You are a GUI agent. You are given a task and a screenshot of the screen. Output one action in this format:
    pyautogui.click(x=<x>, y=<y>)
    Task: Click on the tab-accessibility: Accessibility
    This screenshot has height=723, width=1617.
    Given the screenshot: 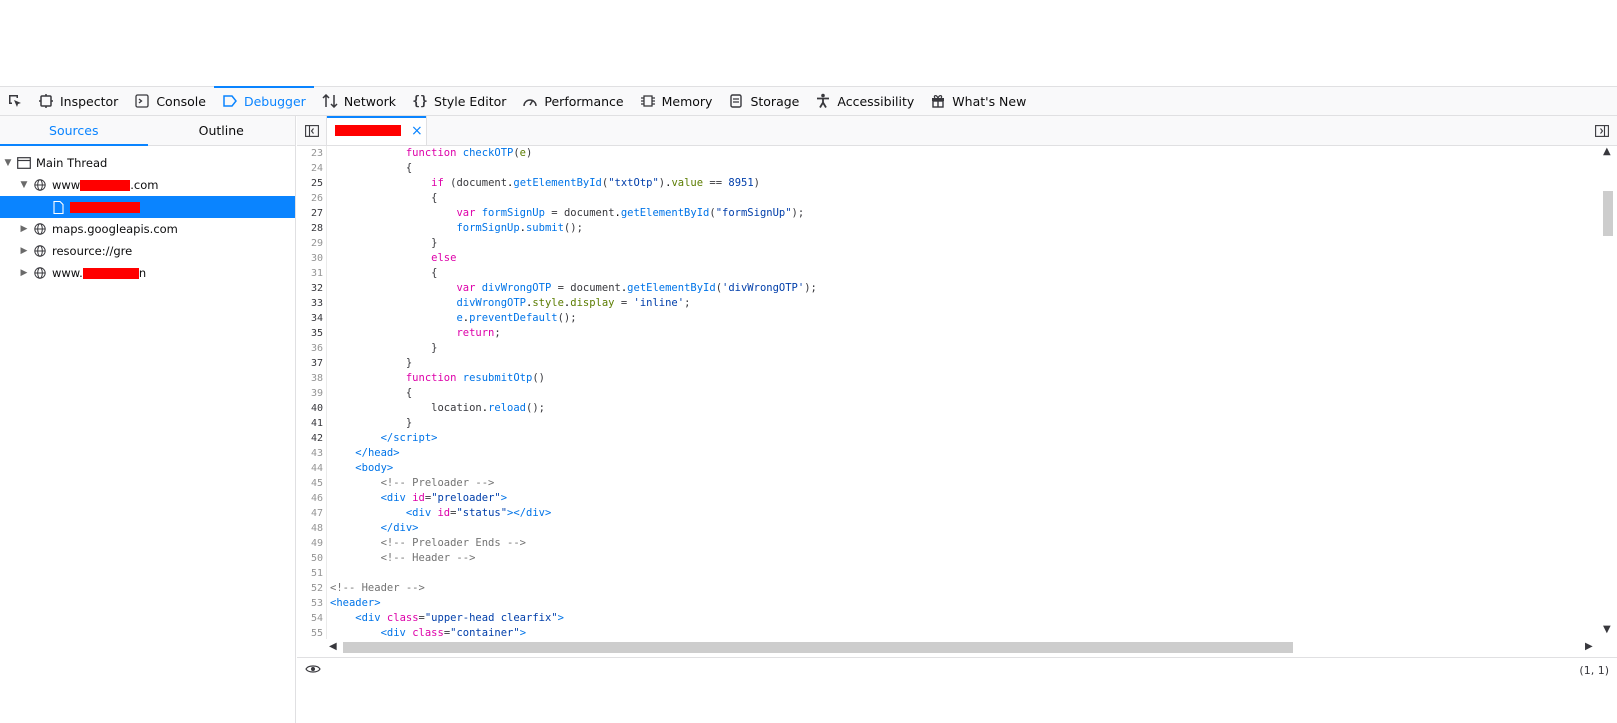 What is the action you would take?
    pyautogui.click(x=864, y=101)
    